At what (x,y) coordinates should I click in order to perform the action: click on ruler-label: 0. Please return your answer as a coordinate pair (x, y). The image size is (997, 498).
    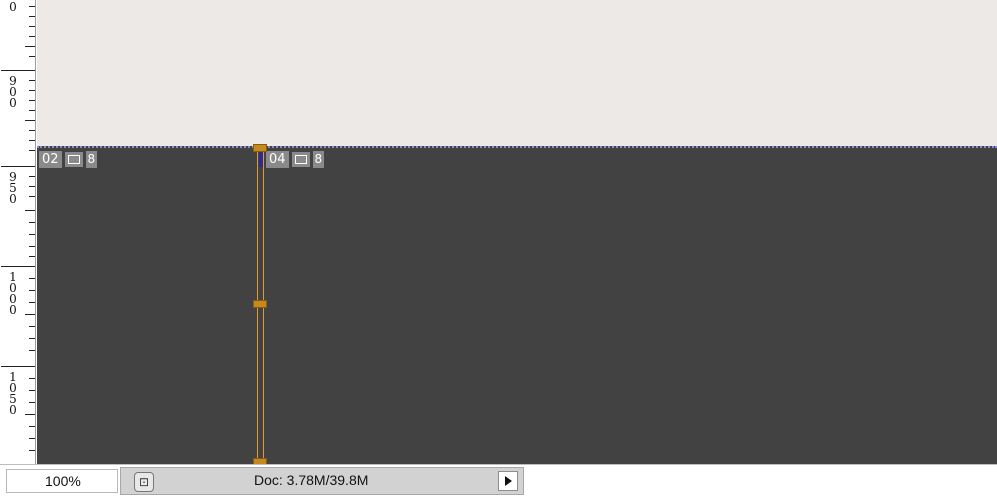
    Looking at the image, I should click on (13, 7).